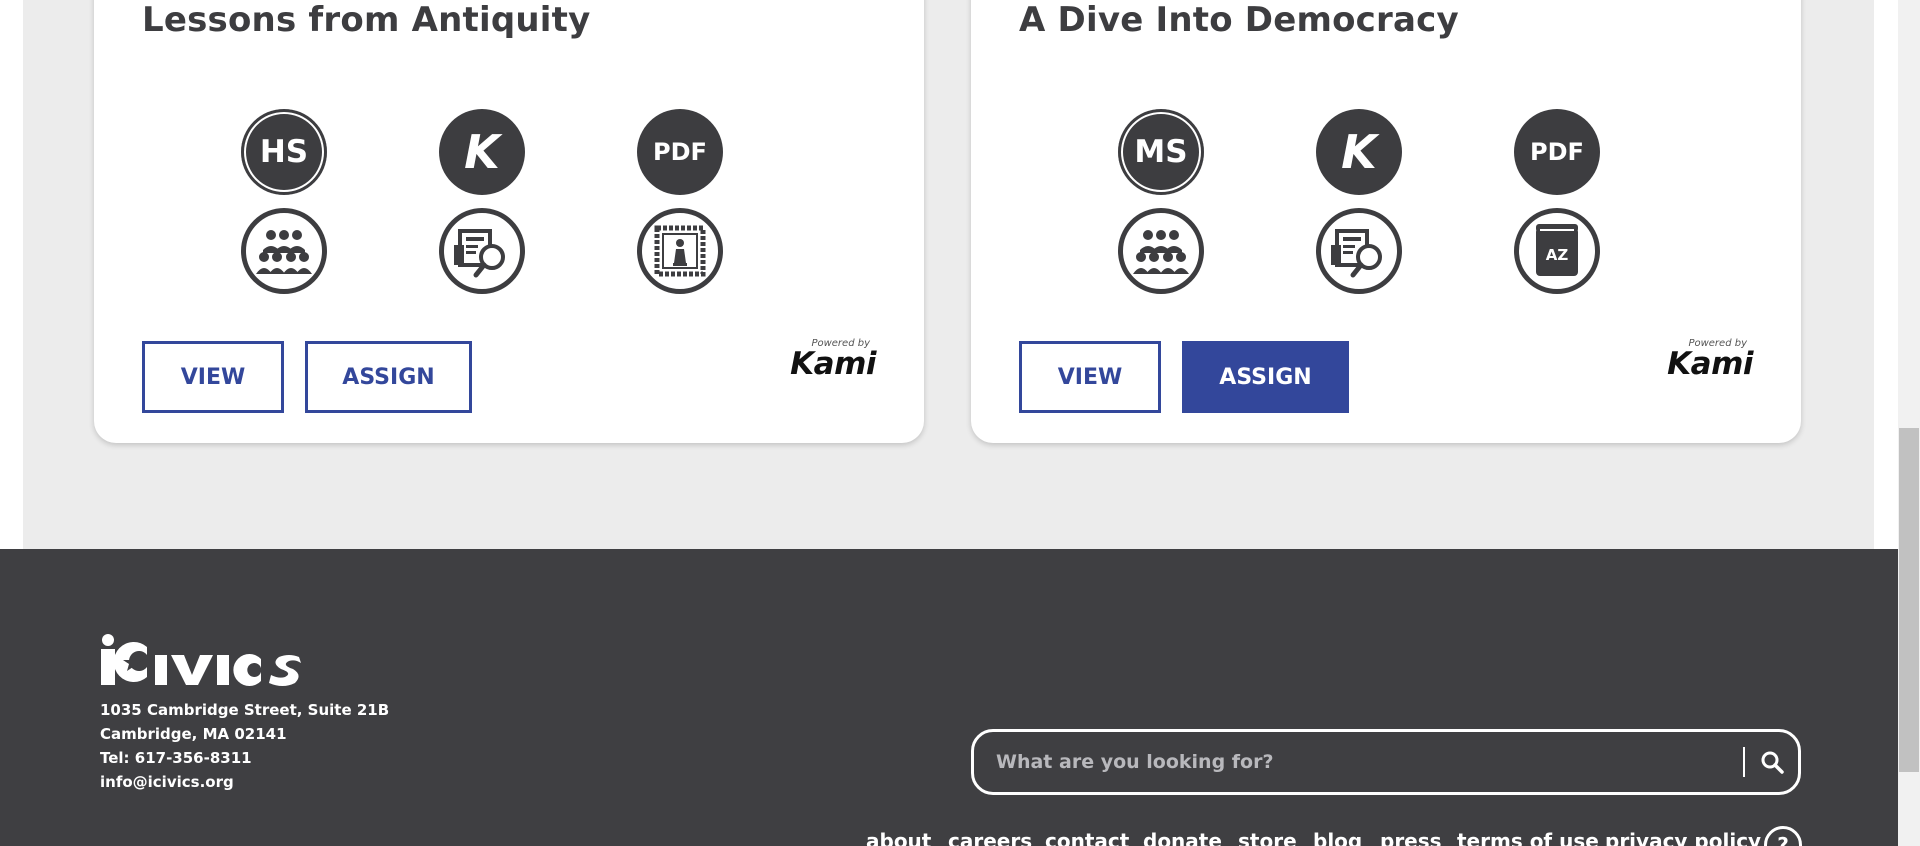 Image resolution: width=1920 pixels, height=846 pixels. I want to click on footer-link-press: press, so click(1411, 837).